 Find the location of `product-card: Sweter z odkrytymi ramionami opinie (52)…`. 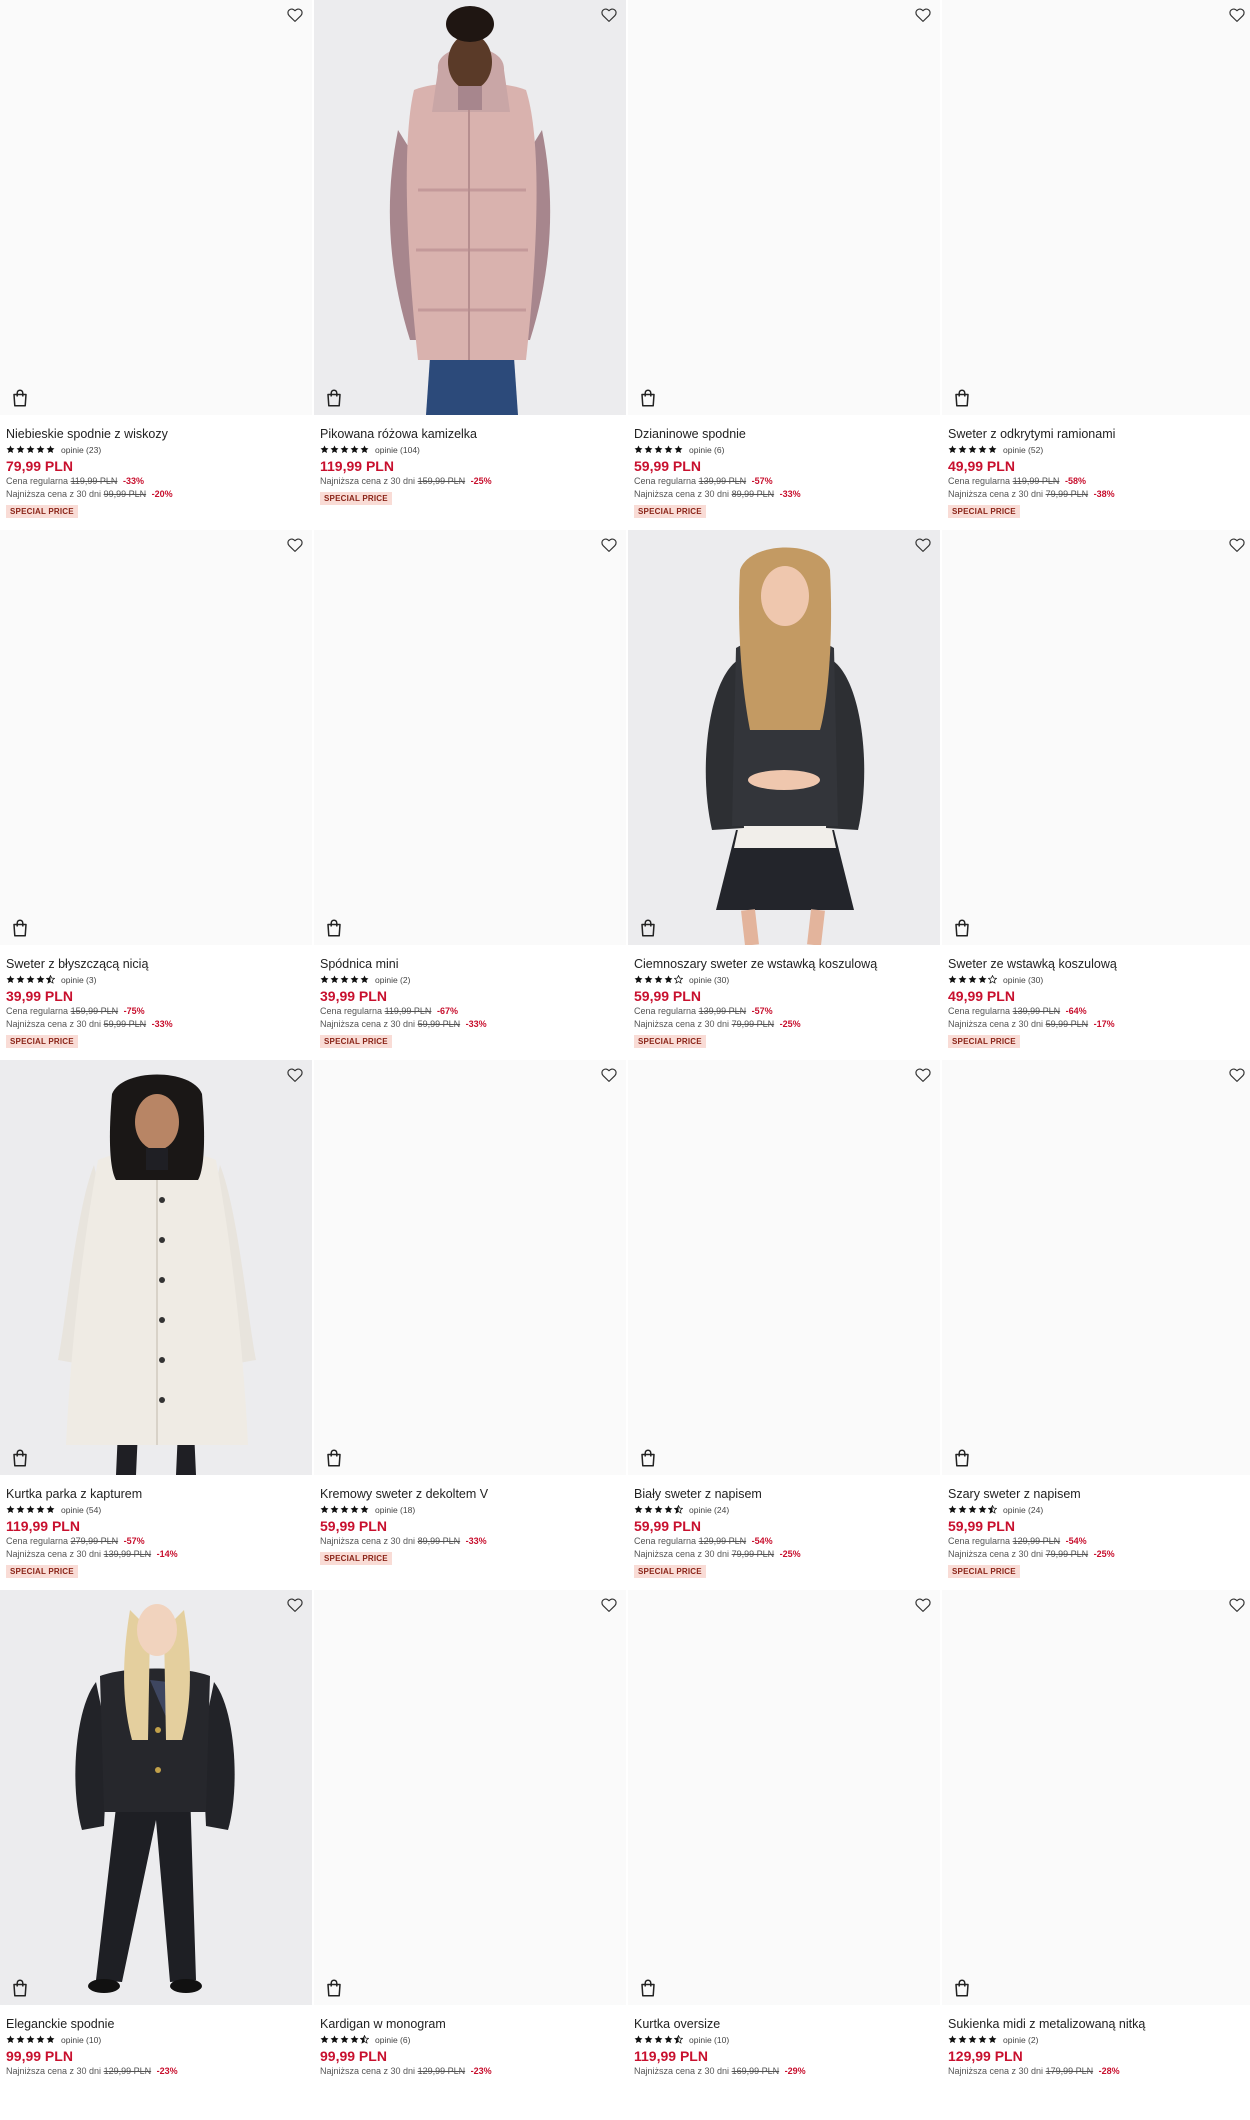

product-card: Sweter z odkrytymi ramionami opinie (52)… is located at coordinates (1096, 265).